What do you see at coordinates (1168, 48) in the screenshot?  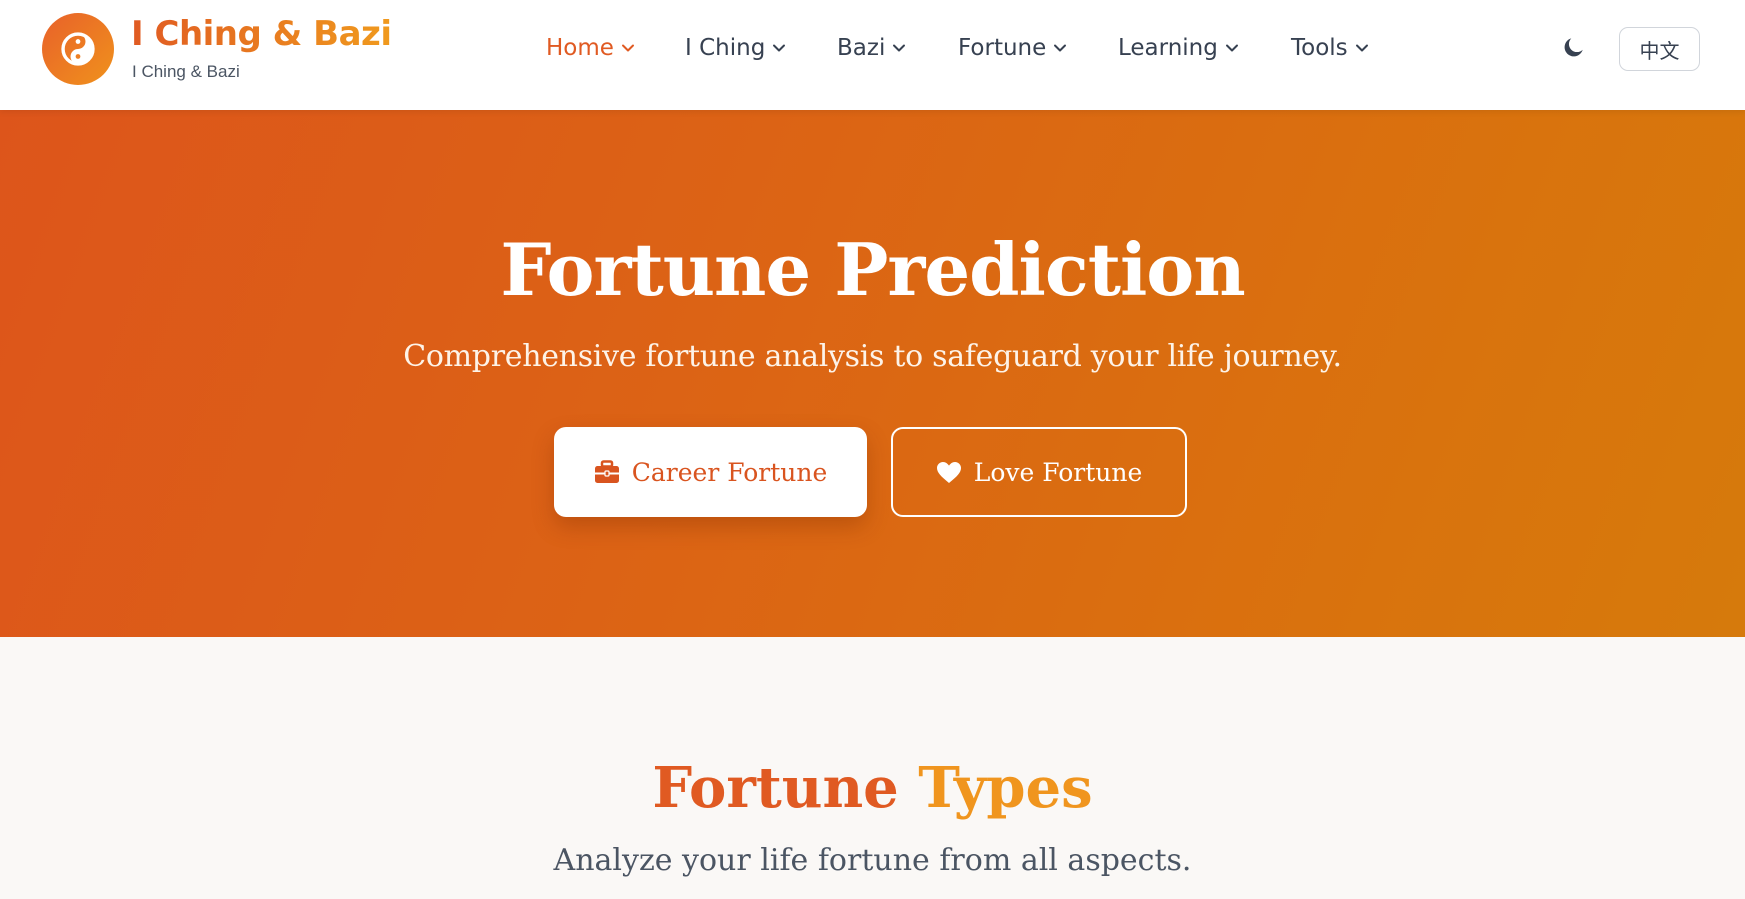 I see `nav-item-label: Learning` at bounding box center [1168, 48].